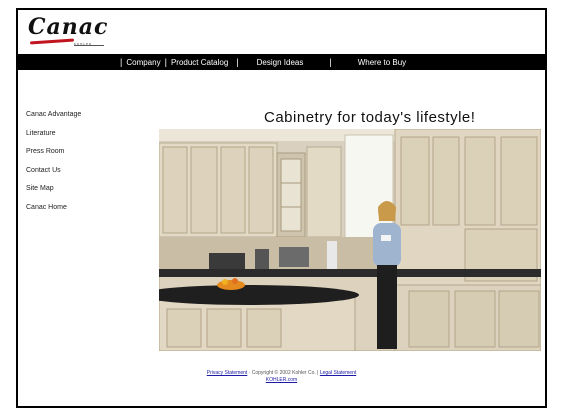 This screenshot has width=565, height=416. I want to click on kohler-link: KOHLER.com, so click(281, 380).